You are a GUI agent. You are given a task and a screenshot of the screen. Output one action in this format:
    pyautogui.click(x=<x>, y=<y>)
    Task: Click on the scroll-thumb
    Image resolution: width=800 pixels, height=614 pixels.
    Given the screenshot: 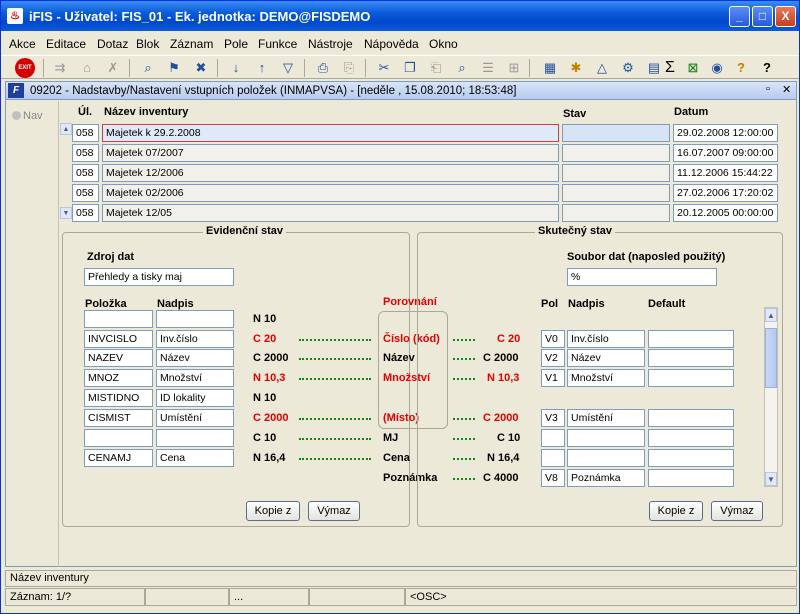 What is the action you would take?
    pyautogui.click(x=771, y=358)
    